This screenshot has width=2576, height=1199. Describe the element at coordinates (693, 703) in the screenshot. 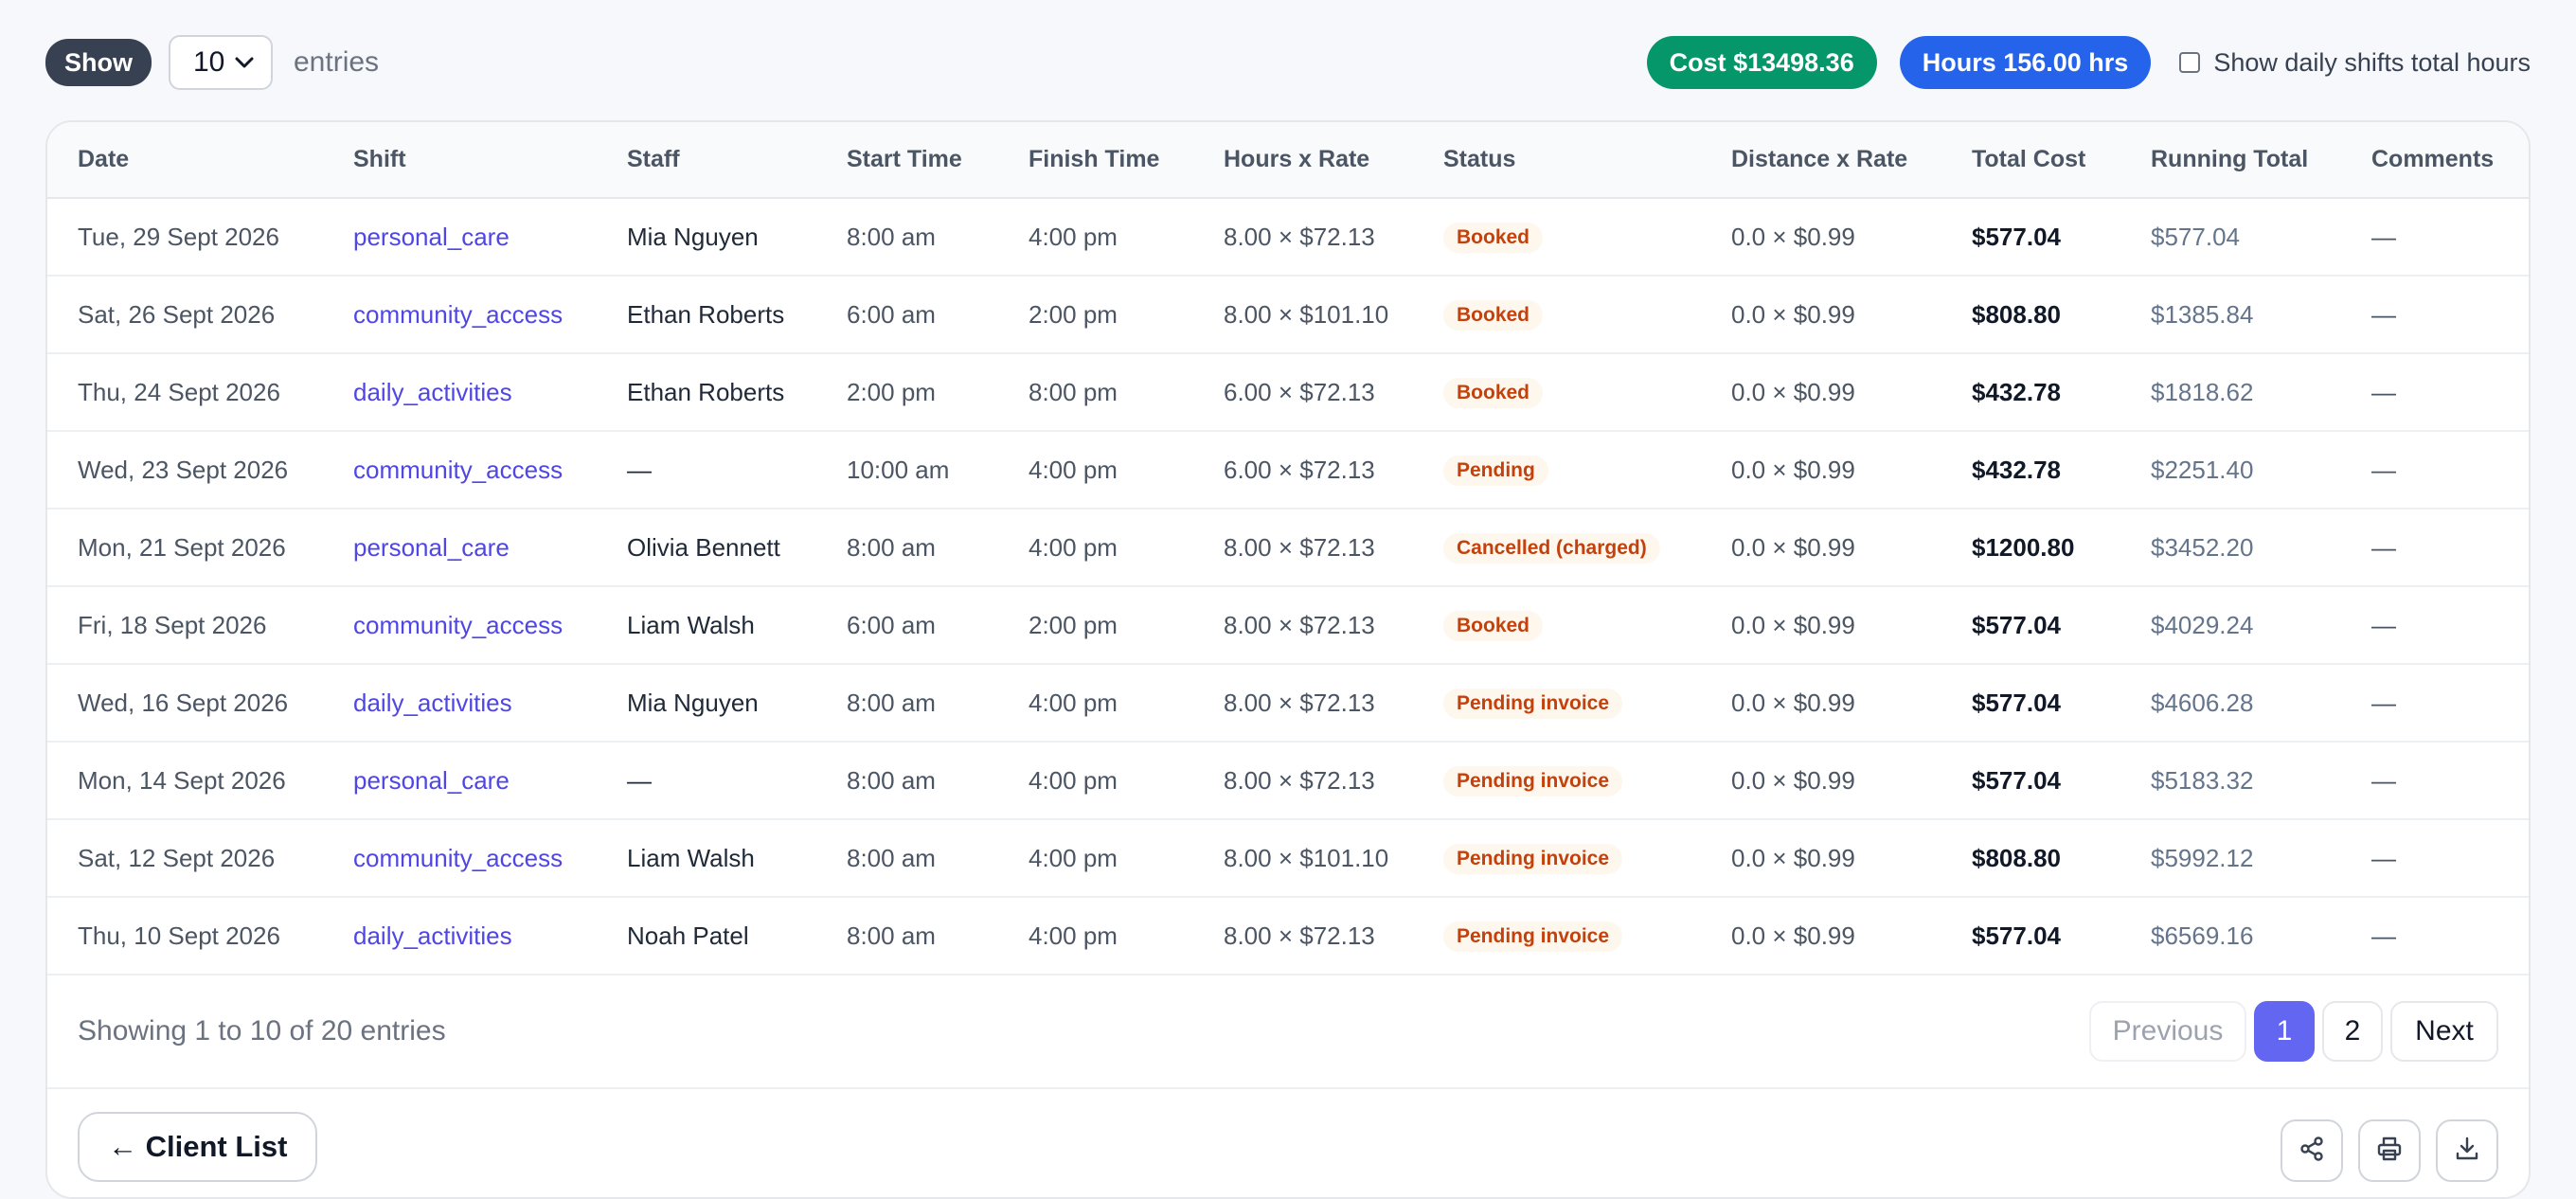

I see `staff-cell: Mia Nguyen` at that location.